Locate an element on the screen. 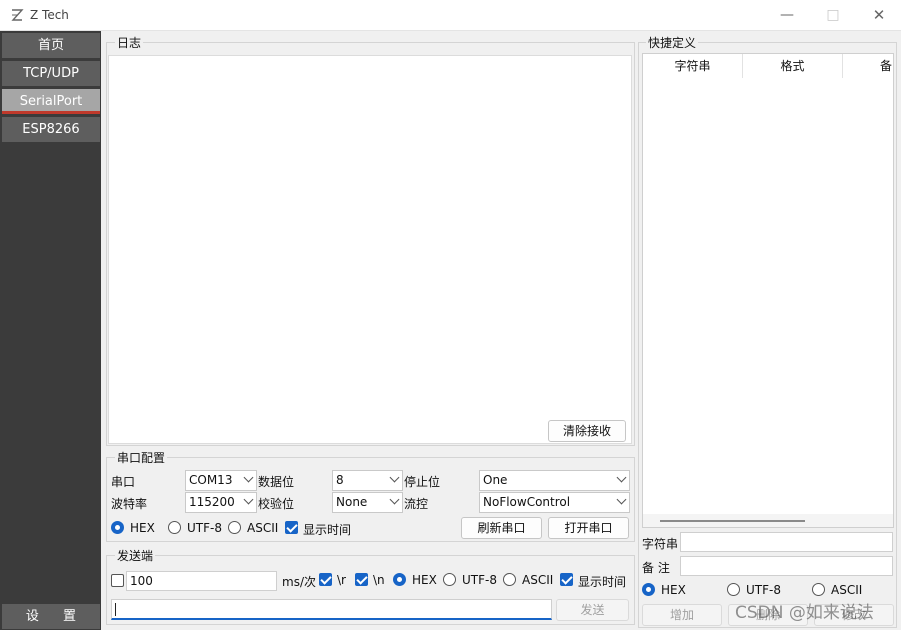 The width and height of the screenshot is (901, 630). parity-select: None is located at coordinates (367, 502).